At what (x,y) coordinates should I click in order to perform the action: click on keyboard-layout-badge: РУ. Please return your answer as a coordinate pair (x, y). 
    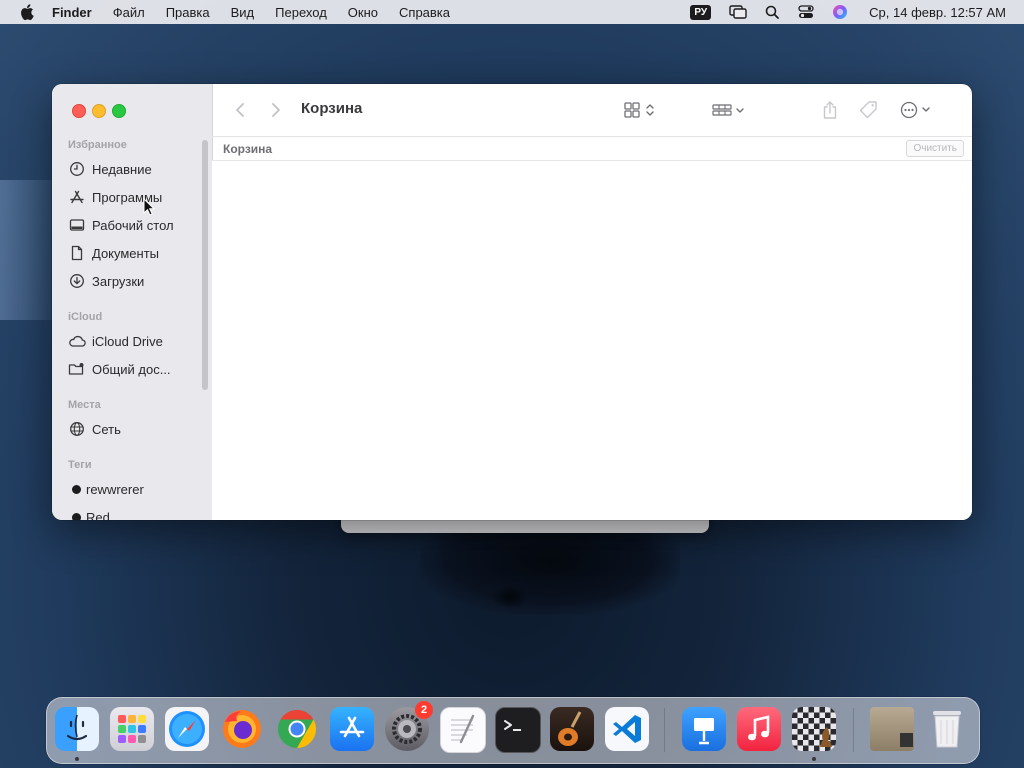
    Looking at the image, I should click on (701, 12).